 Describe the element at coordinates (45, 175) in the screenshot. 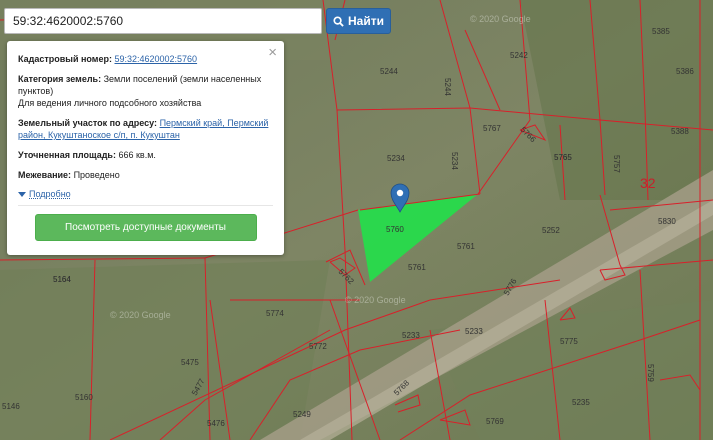

I see `survey-label: Межевание:` at that location.